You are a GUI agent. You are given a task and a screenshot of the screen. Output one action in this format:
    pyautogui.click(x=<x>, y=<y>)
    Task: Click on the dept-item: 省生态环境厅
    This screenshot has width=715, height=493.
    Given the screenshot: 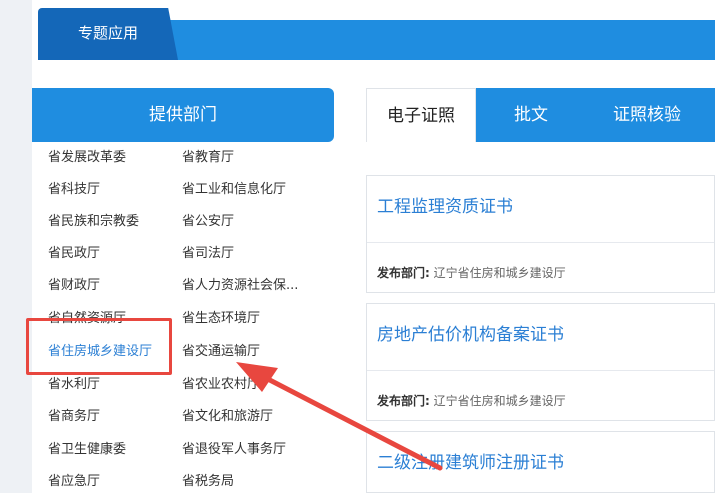 What is the action you would take?
    pyautogui.click(x=221, y=319)
    